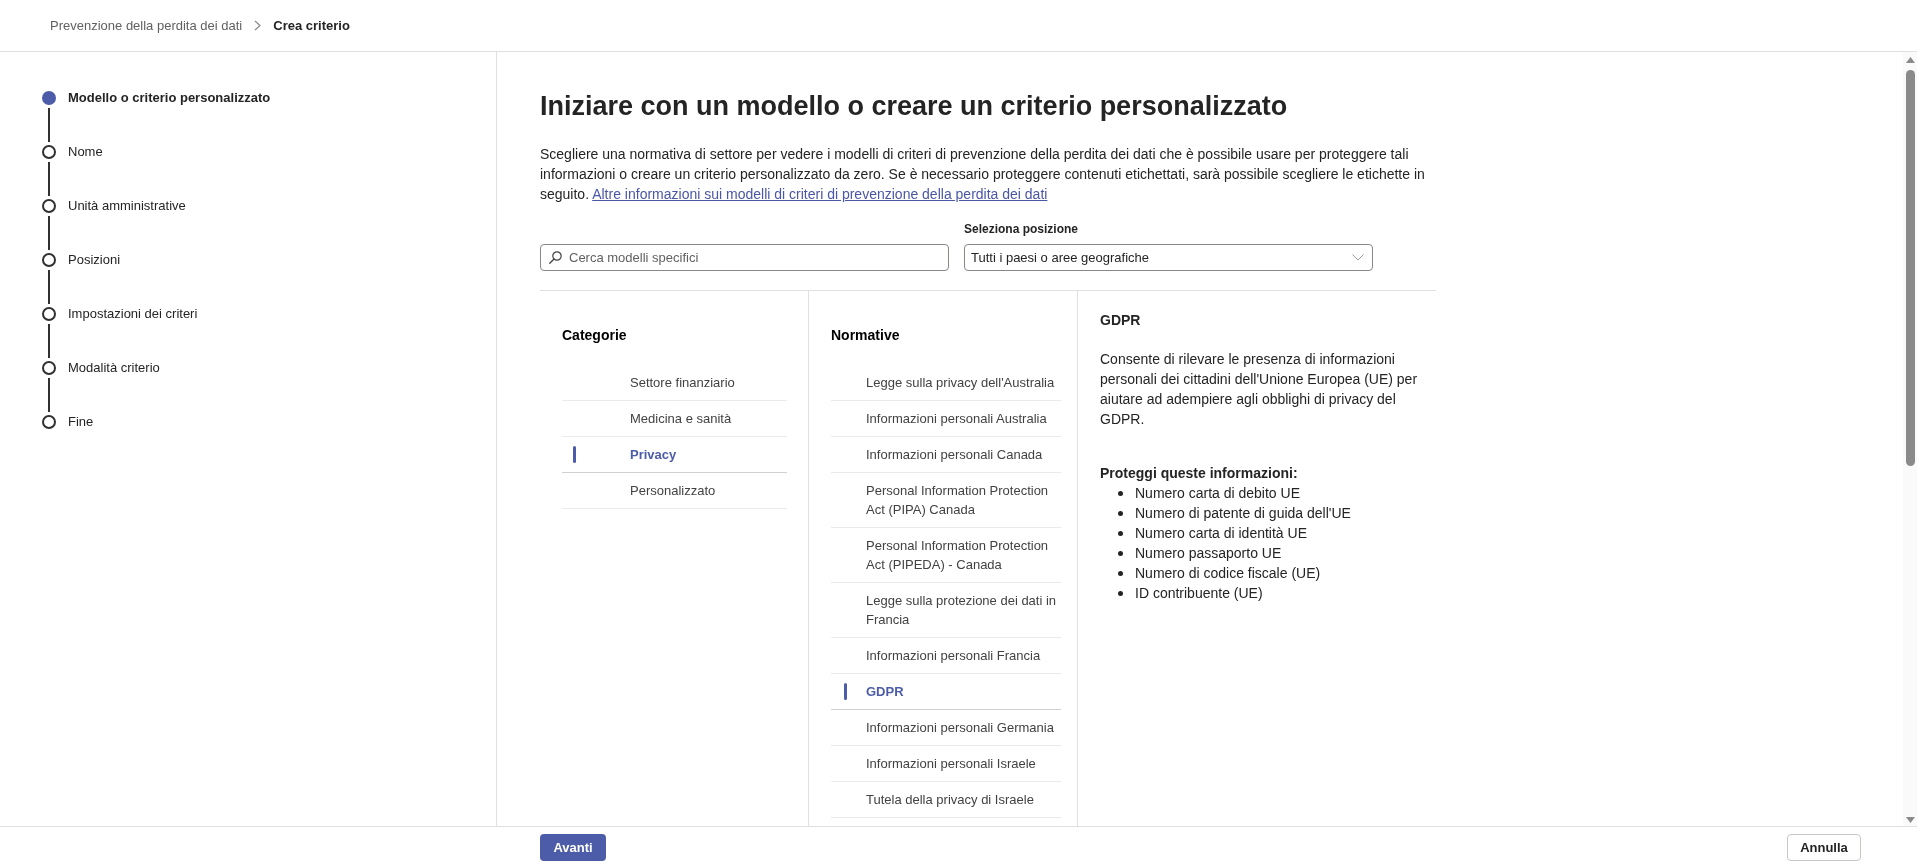 Image resolution: width=1917 pixels, height=867 pixels. I want to click on regulation-item: Legge sulla privacy dell'Australia, so click(946, 383).